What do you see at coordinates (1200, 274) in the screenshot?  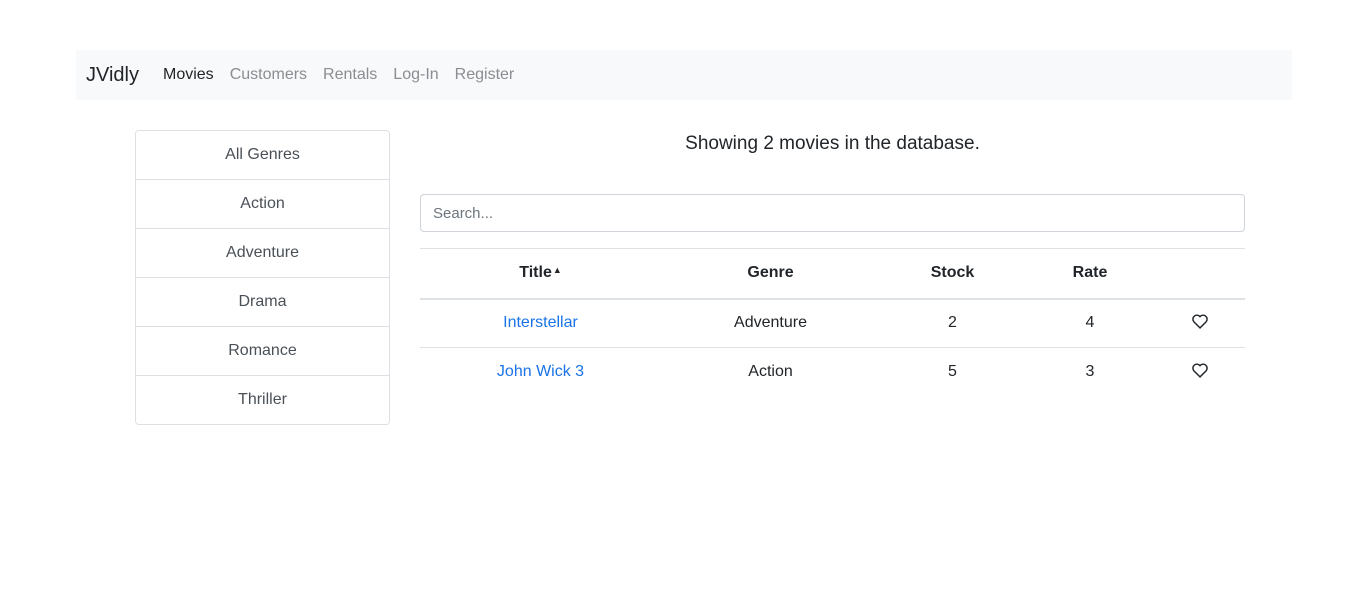 I see `column-header-like` at bounding box center [1200, 274].